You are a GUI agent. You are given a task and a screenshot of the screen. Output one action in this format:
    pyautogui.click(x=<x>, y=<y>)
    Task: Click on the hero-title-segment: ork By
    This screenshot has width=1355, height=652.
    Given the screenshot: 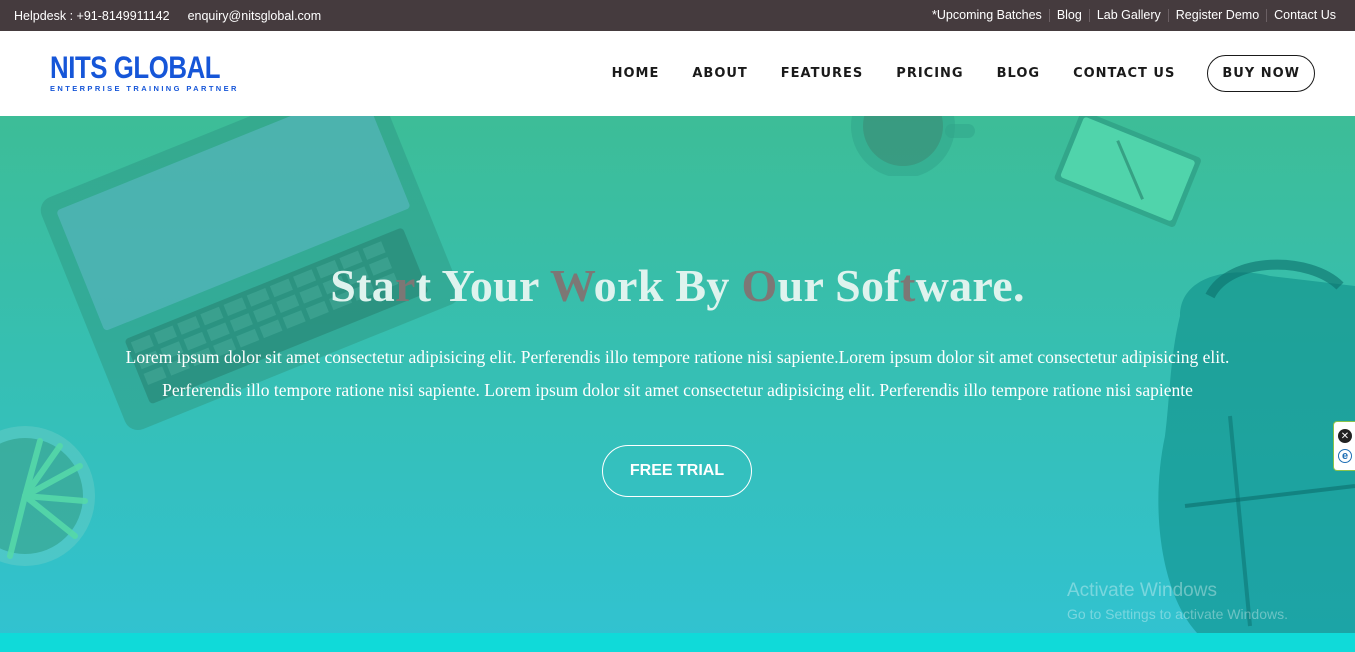 What is the action you would take?
    pyautogui.click(x=667, y=285)
    